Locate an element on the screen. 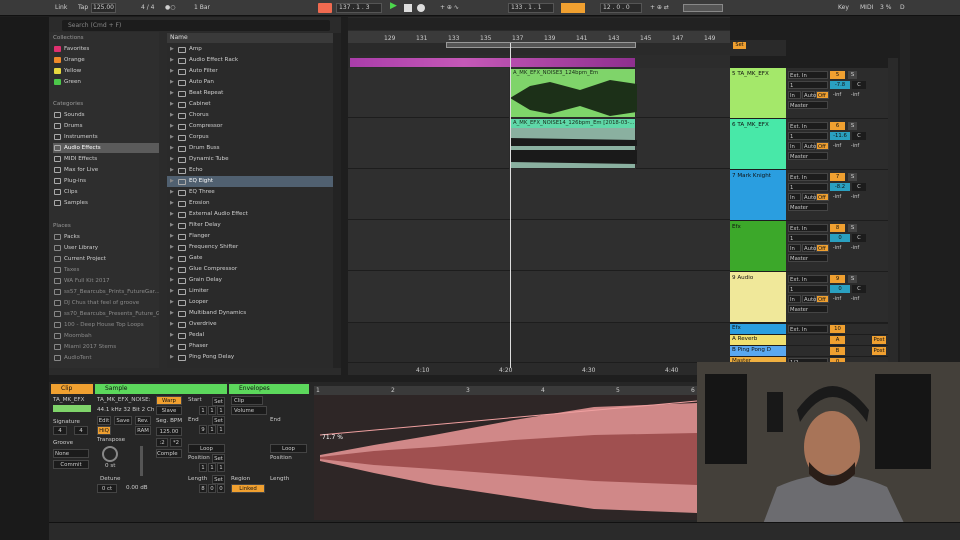 Image resolution: width=960 pixels, height=540 pixels. category-item: Drums is located at coordinates (106, 126).